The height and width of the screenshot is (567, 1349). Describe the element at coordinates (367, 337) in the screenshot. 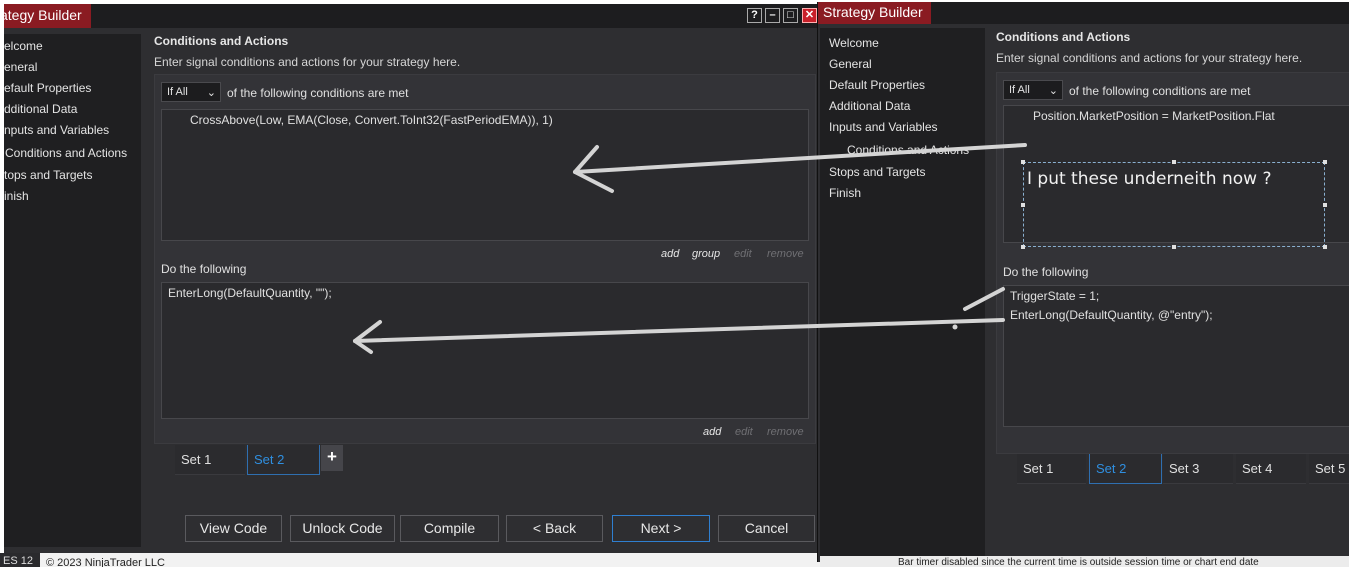

I see `arrow-to-actions-head` at that location.